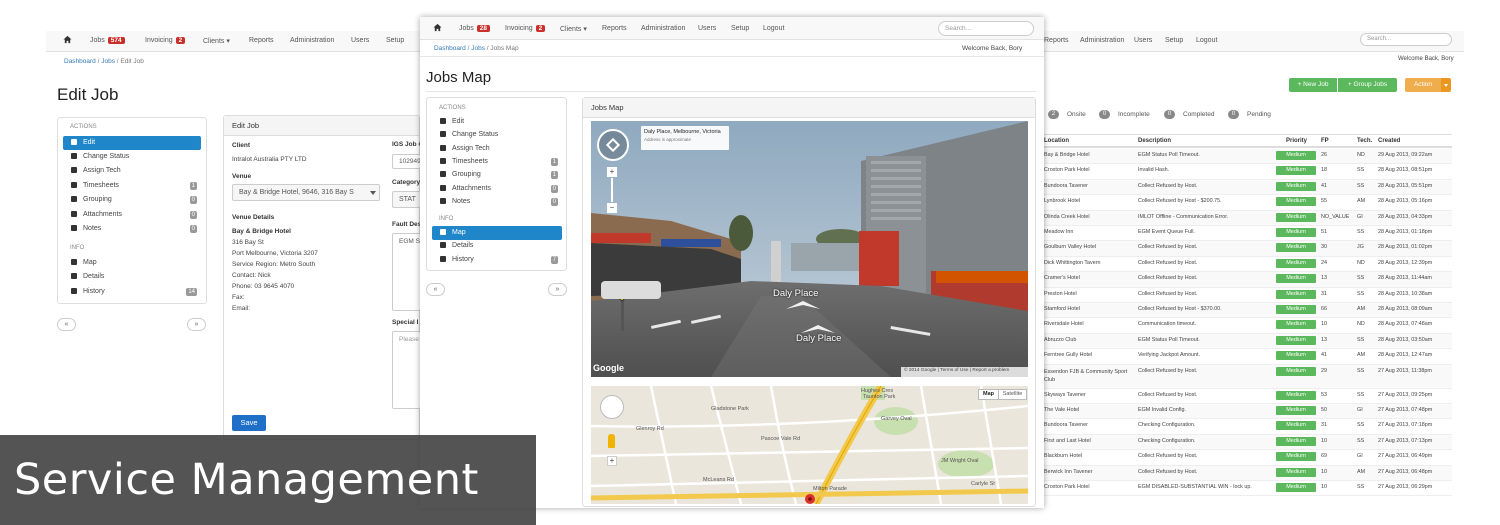 The width and height of the screenshot is (1500, 525). I want to click on fault-description-input: EGM St, so click(406, 272).